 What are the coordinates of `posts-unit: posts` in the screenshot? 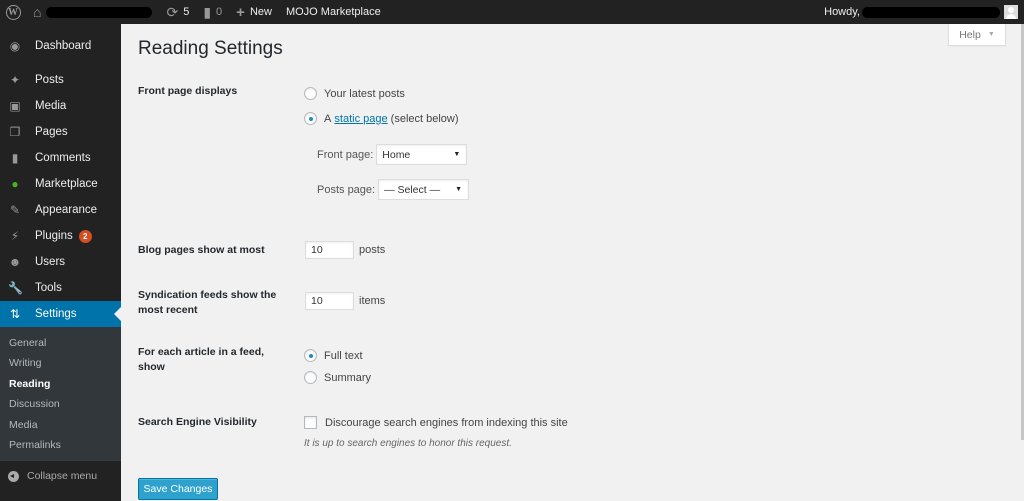 It's located at (372, 250).